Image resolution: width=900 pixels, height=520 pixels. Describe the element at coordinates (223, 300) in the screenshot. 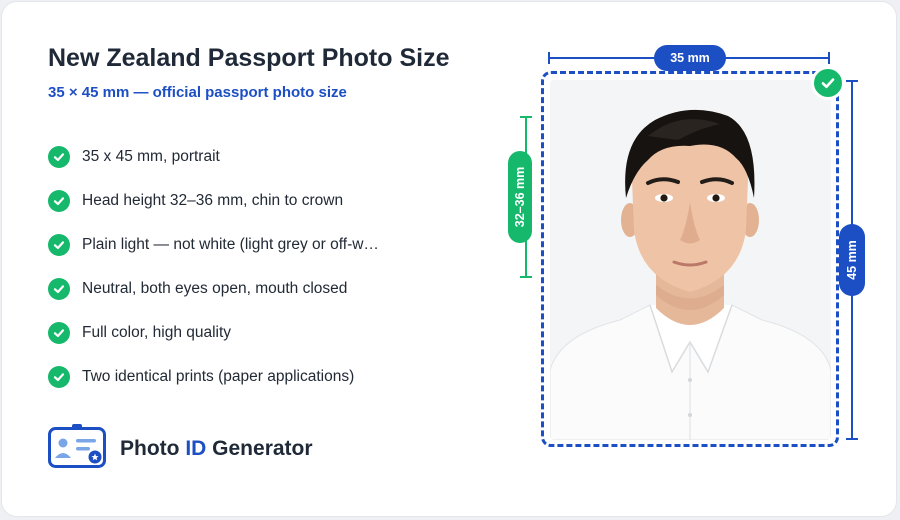

I see `list-item: Neutral, both eyes open, mouth closed` at that location.